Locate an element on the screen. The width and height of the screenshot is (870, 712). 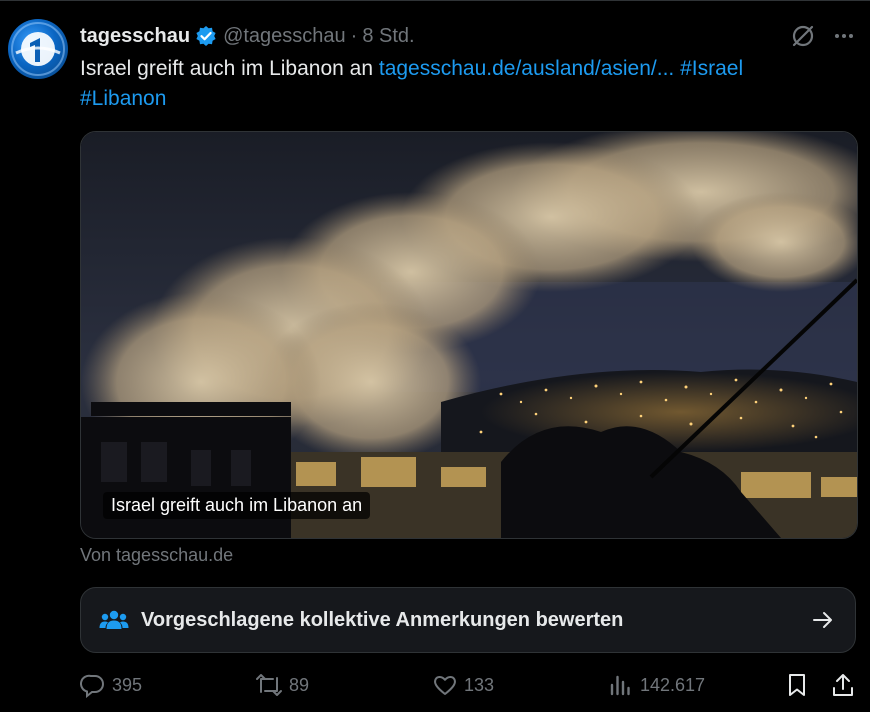
community-notes-icon is located at coordinates (114, 620).